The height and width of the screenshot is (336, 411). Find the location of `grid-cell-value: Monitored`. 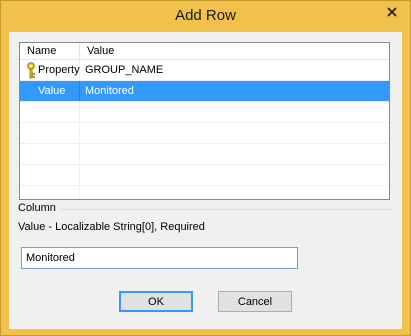

grid-cell-value: Monitored is located at coordinates (109, 91).